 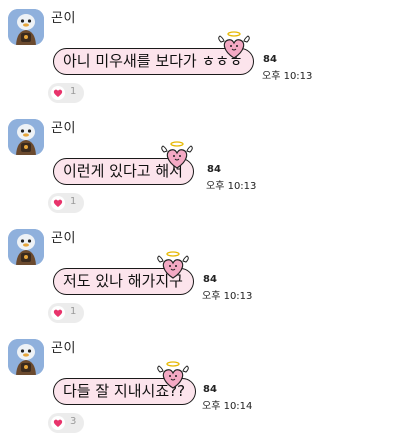 What do you see at coordinates (73, 421) in the screenshot?
I see `reaction-count: 3` at bounding box center [73, 421].